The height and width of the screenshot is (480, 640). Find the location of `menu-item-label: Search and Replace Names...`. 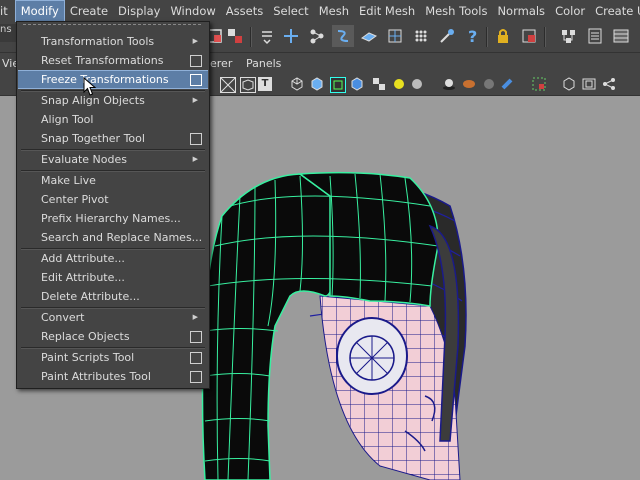

menu-item-label: Search and Replace Names... is located at coordinates (122, 237).